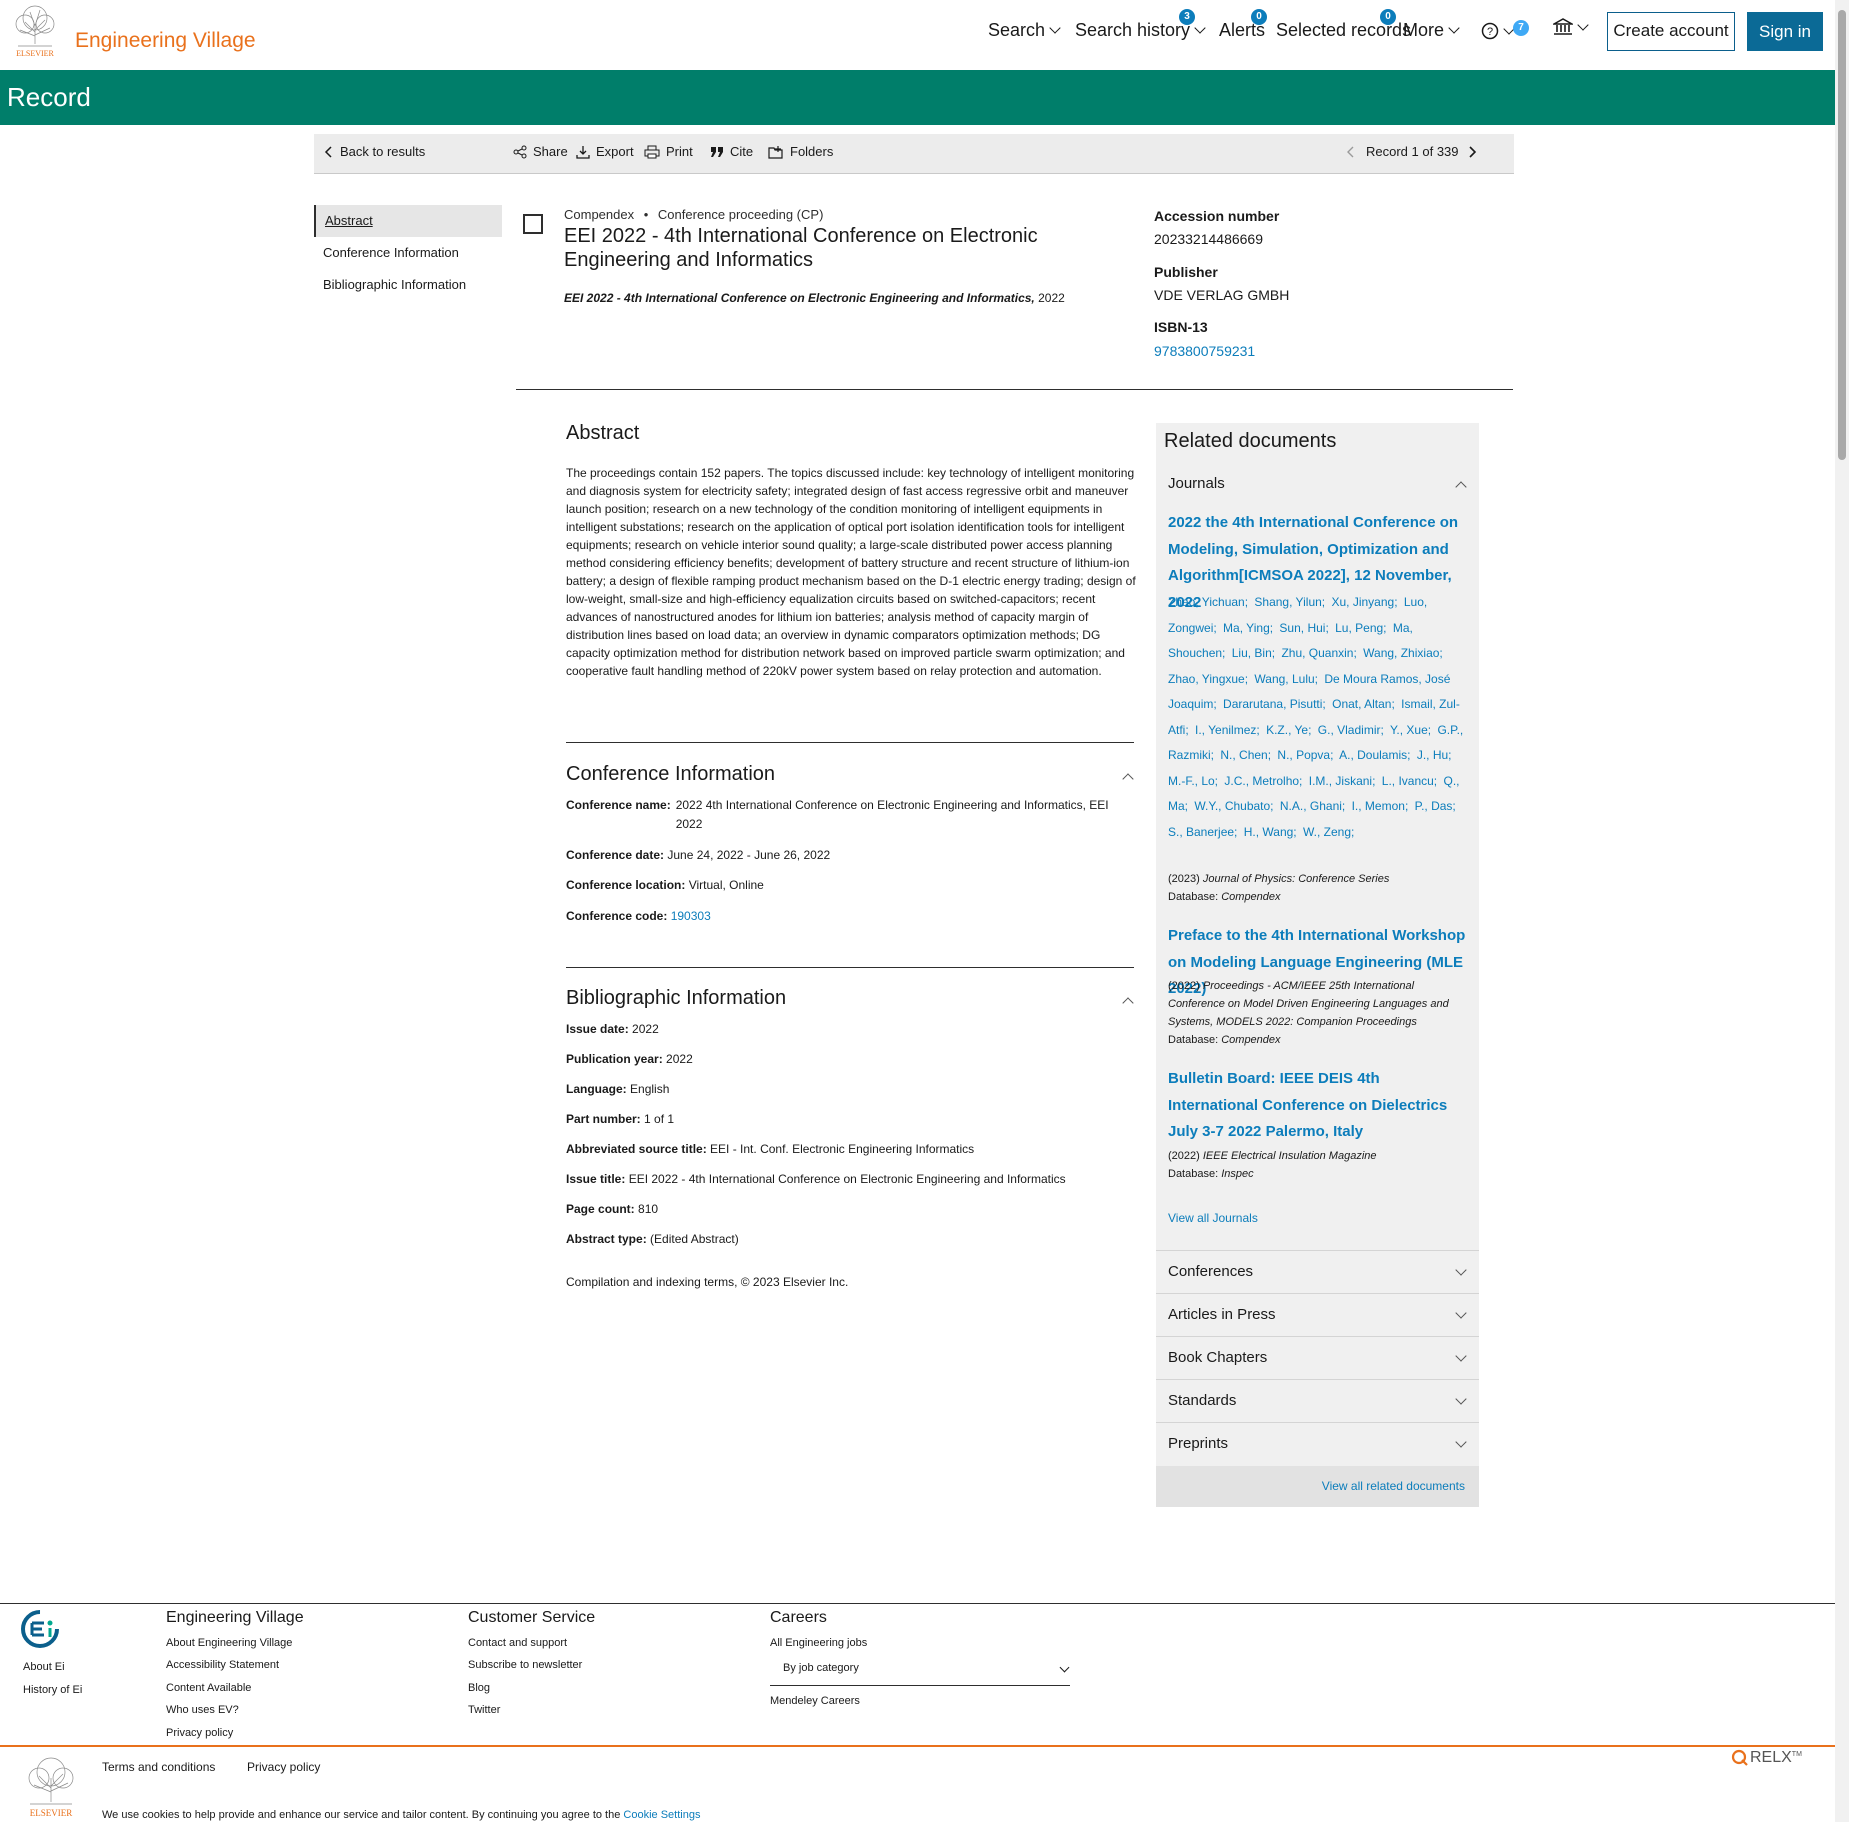  What do you see at coordinates (199, 1733) in the screenshot?
I see `footer-link: Privacy policy` at bounding box center [199, 1733].